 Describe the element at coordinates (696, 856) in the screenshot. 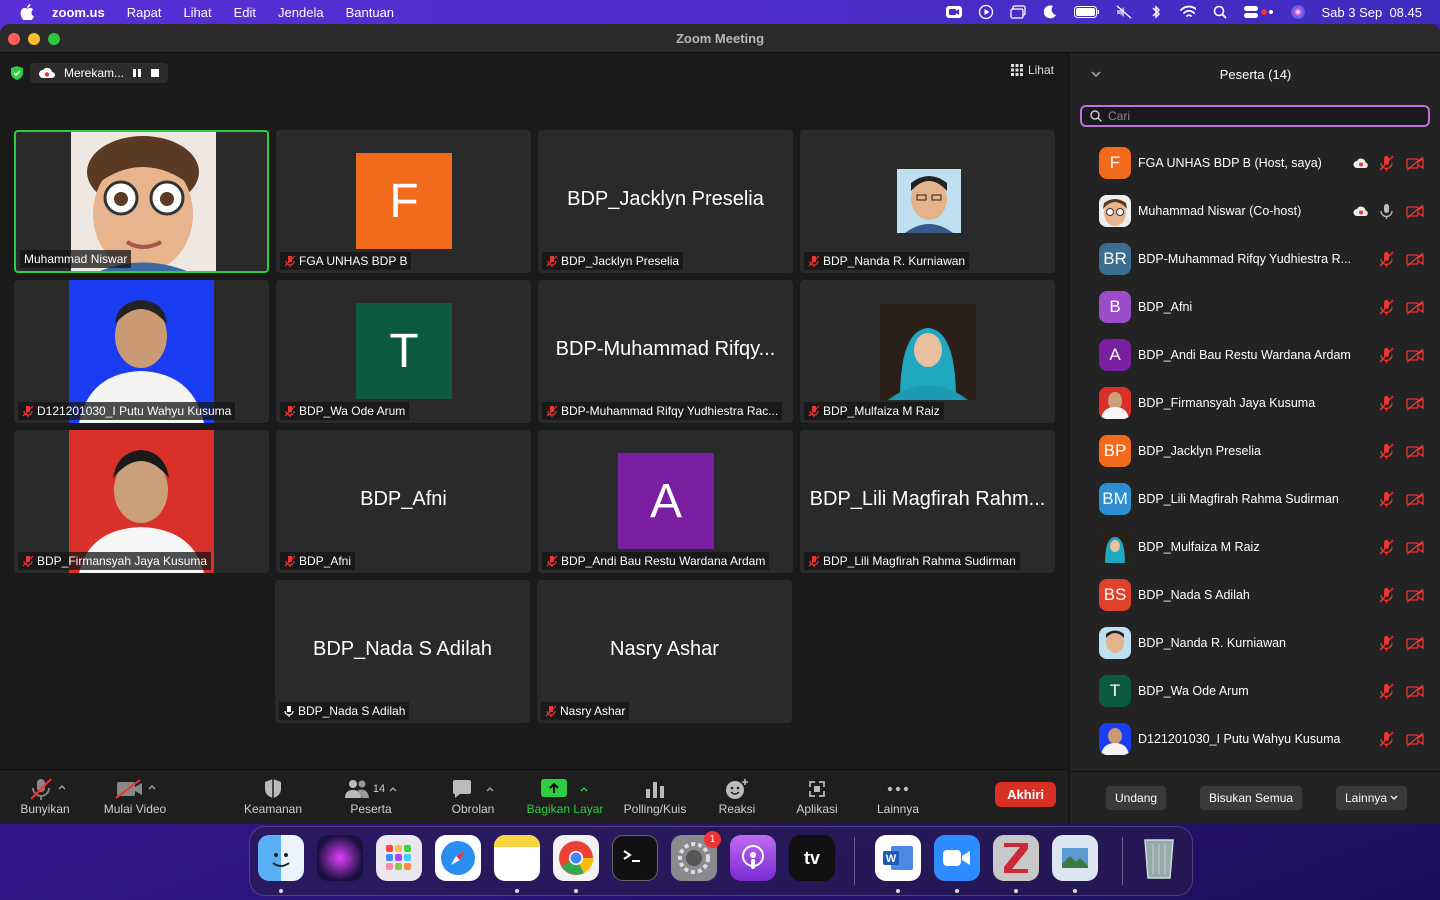

I see `system-preferences-icon: 1` at that location.